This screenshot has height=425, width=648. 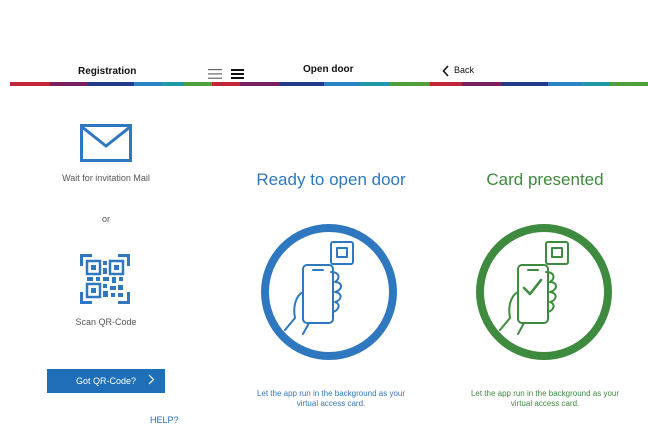 I want to click on phone-card-check-icon, so click(x=544, y=292).